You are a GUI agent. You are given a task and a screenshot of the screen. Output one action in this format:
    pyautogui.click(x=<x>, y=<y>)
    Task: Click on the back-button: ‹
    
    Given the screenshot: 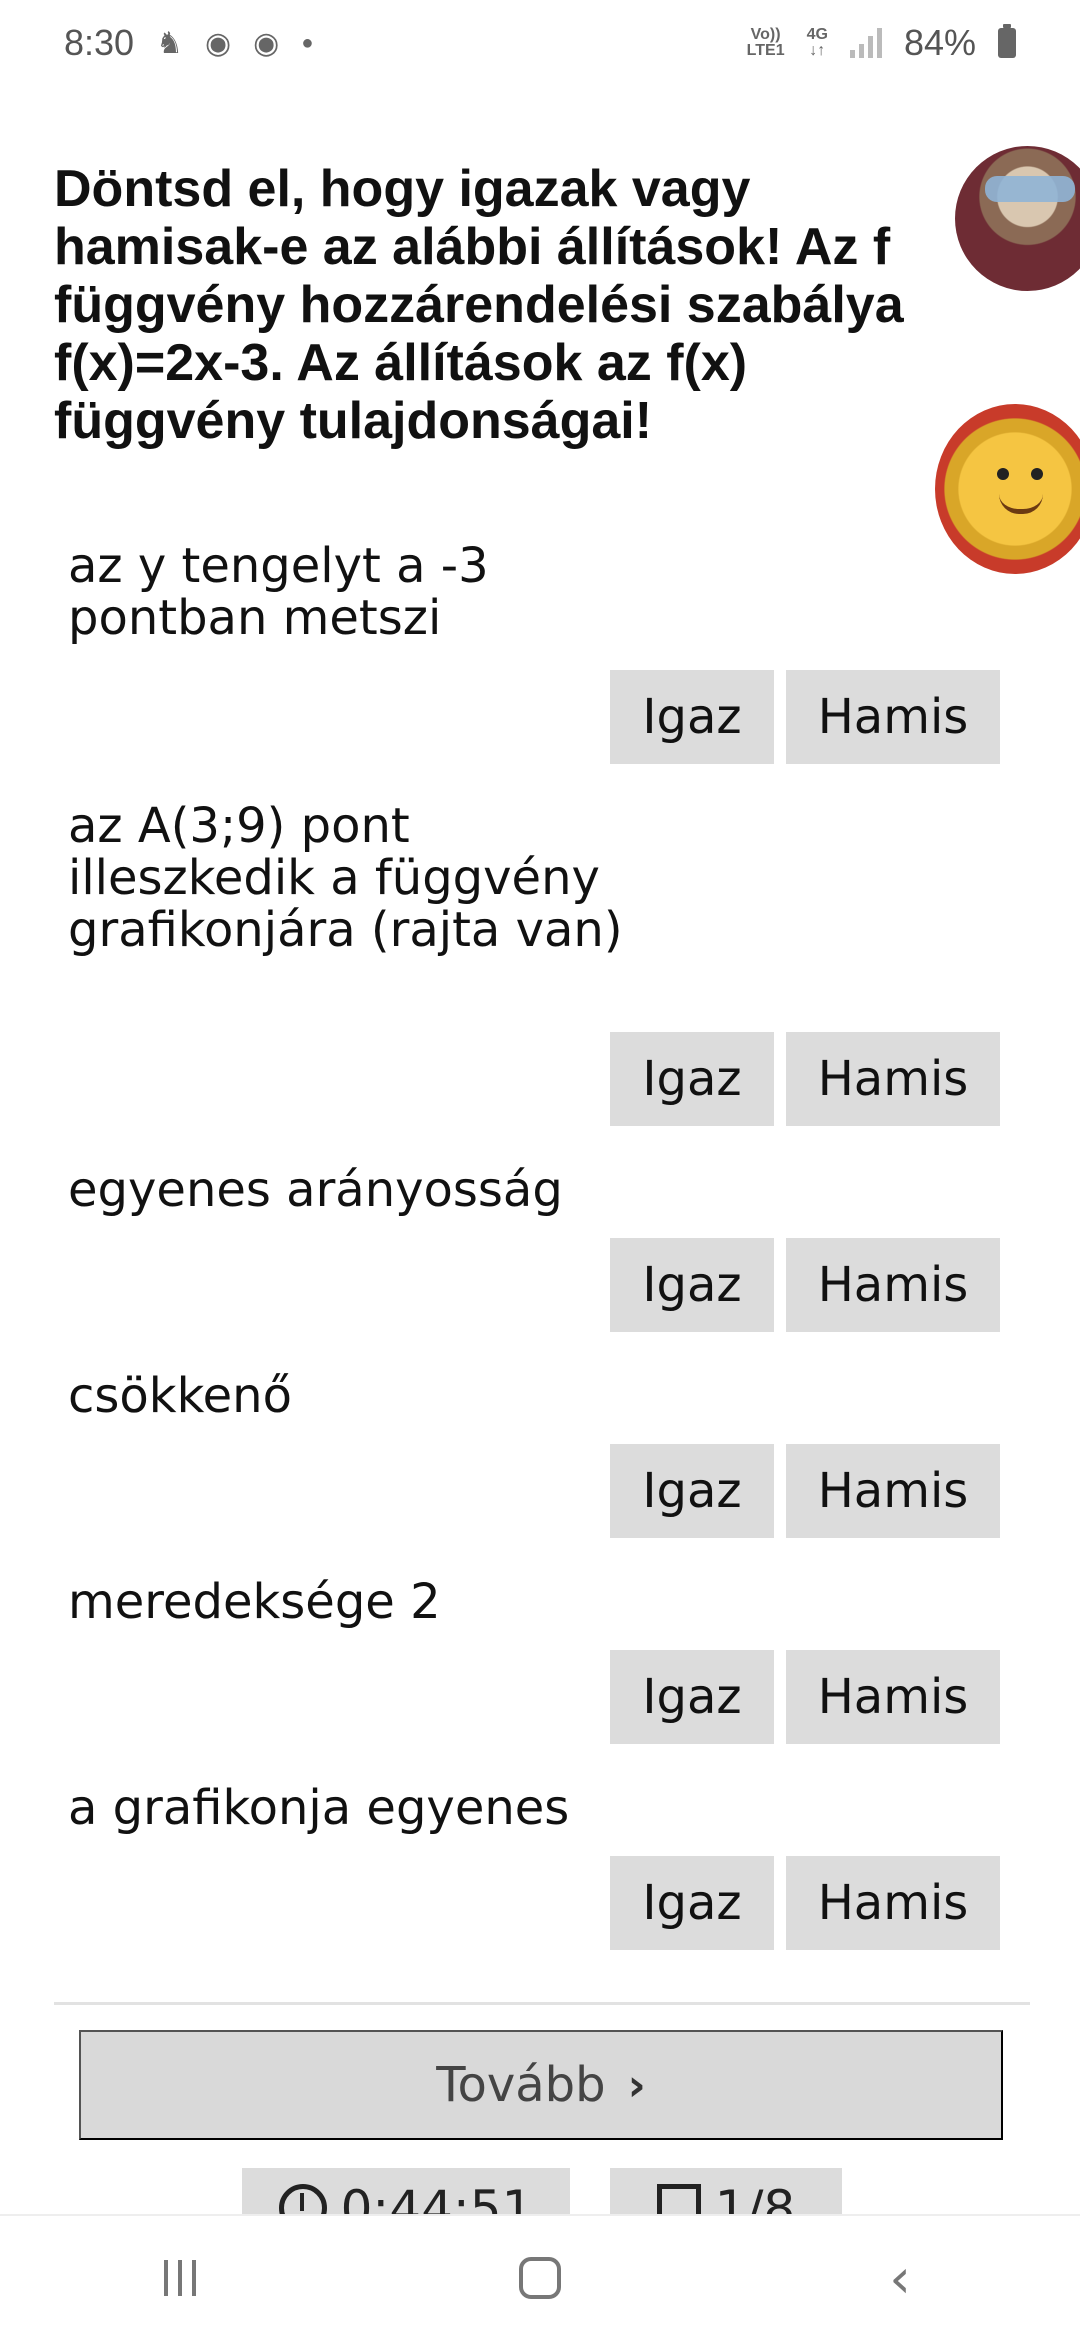 What is the action you would take?
    pyautogui.click(x=900, y=2278)
    